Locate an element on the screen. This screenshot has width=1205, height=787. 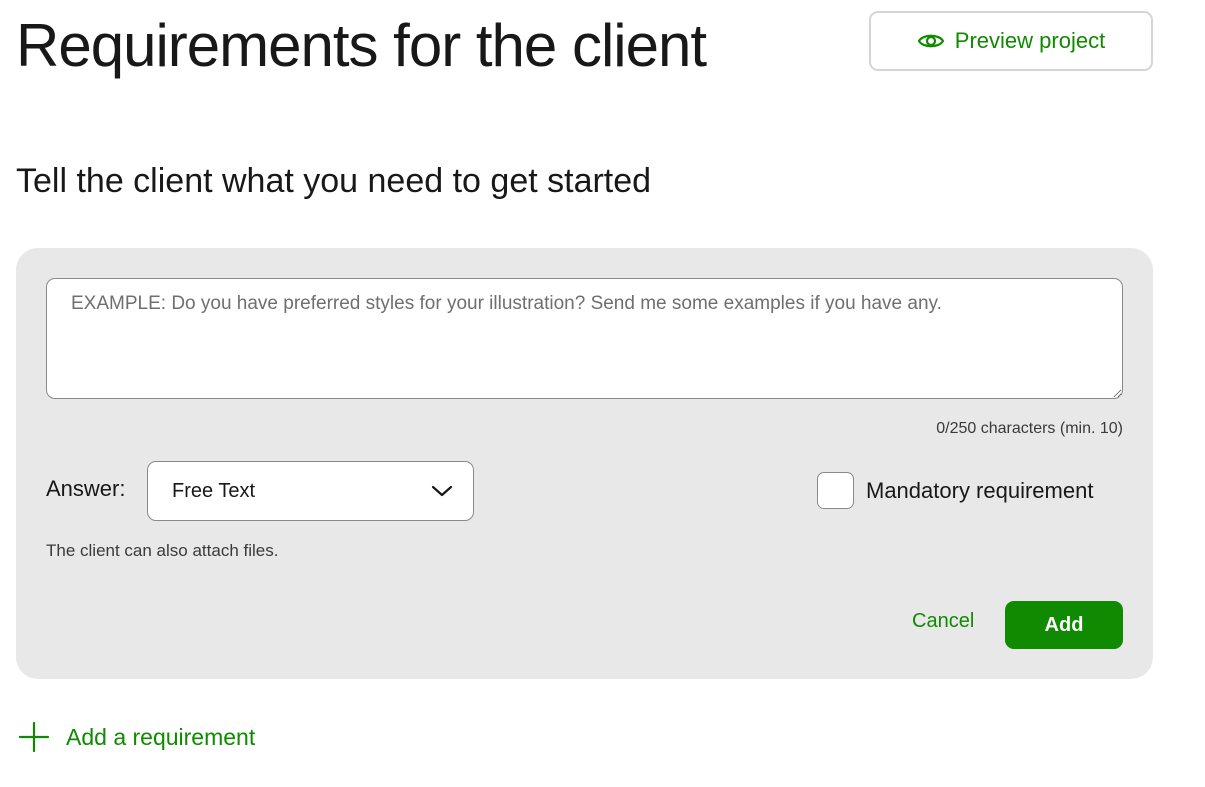
add-requirement-link: Add a requirement is located at coordinates (136, 737).